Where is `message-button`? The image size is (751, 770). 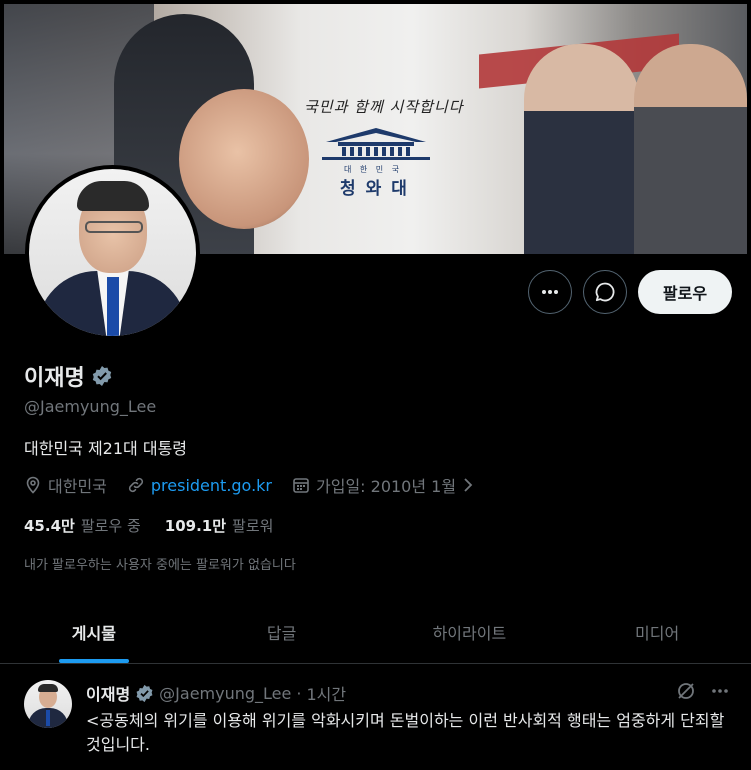 message-button is located at coordinates (605, 292).